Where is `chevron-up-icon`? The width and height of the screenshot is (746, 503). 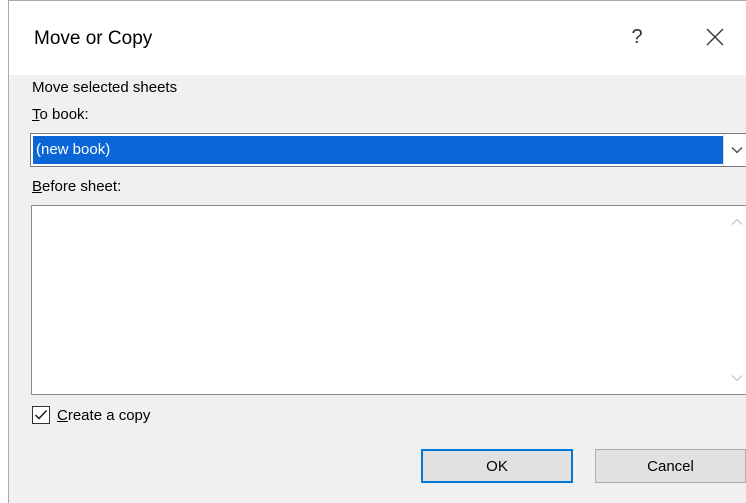
chevron-up-icon is located at coordinates (737, 221).